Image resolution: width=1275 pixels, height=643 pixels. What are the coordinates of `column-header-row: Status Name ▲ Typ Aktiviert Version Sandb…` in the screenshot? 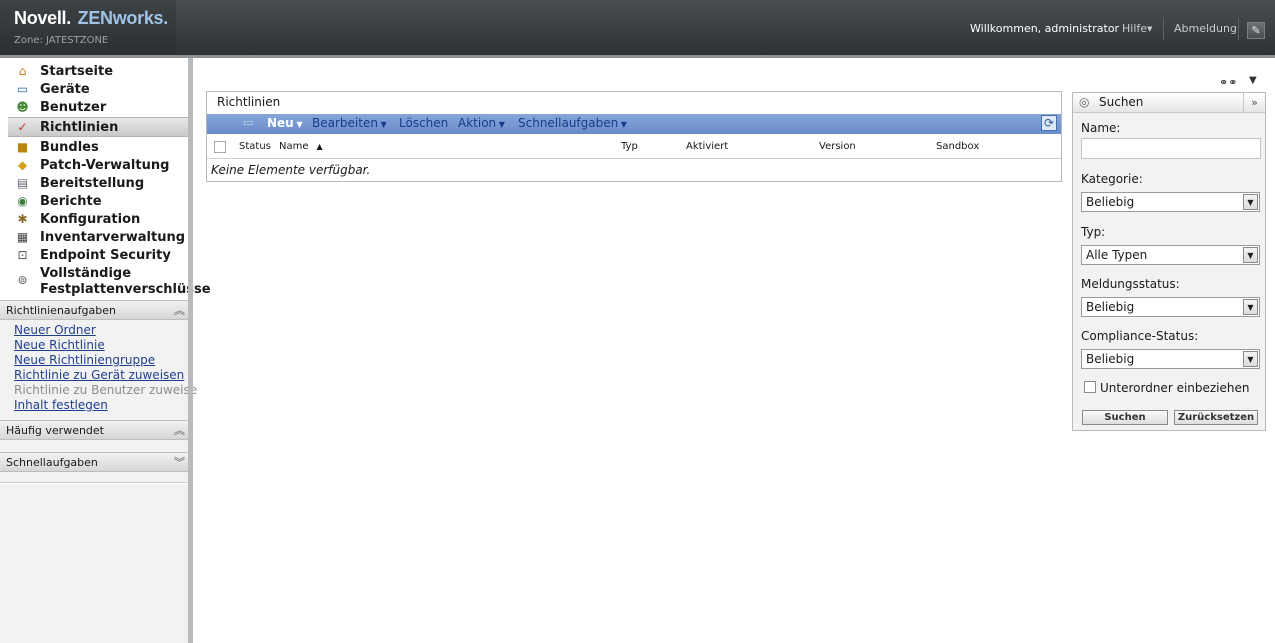 It's located at (634, 147).